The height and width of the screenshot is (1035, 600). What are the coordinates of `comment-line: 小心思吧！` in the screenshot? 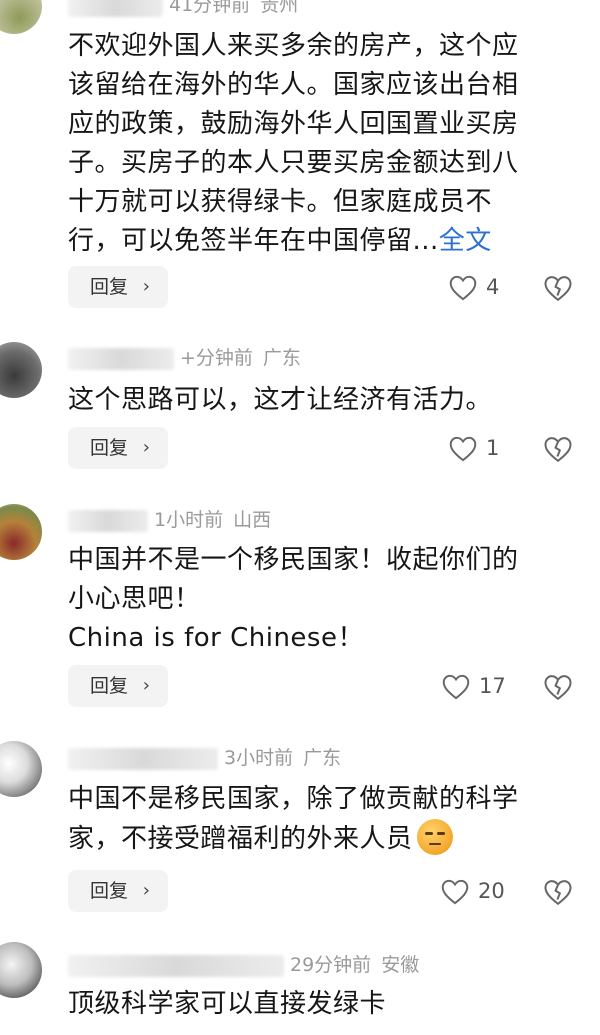 It's located at (134, 599).